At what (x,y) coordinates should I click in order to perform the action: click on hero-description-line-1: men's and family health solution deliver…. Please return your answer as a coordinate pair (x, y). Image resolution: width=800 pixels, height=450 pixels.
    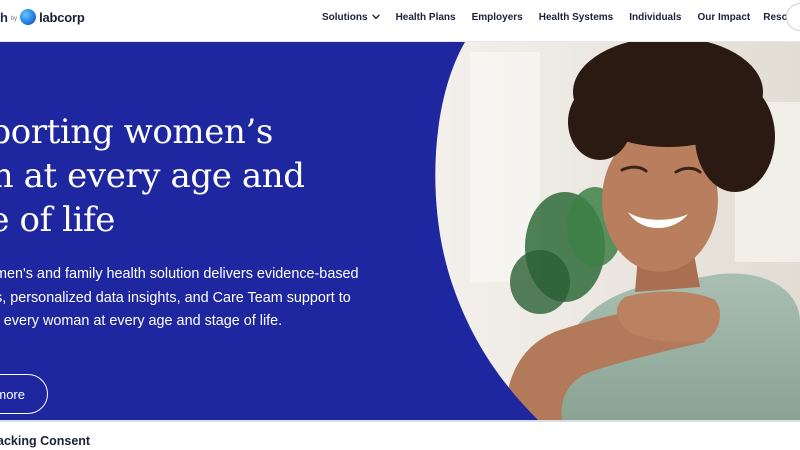
    Looking at the image, I should click on (179, 274).